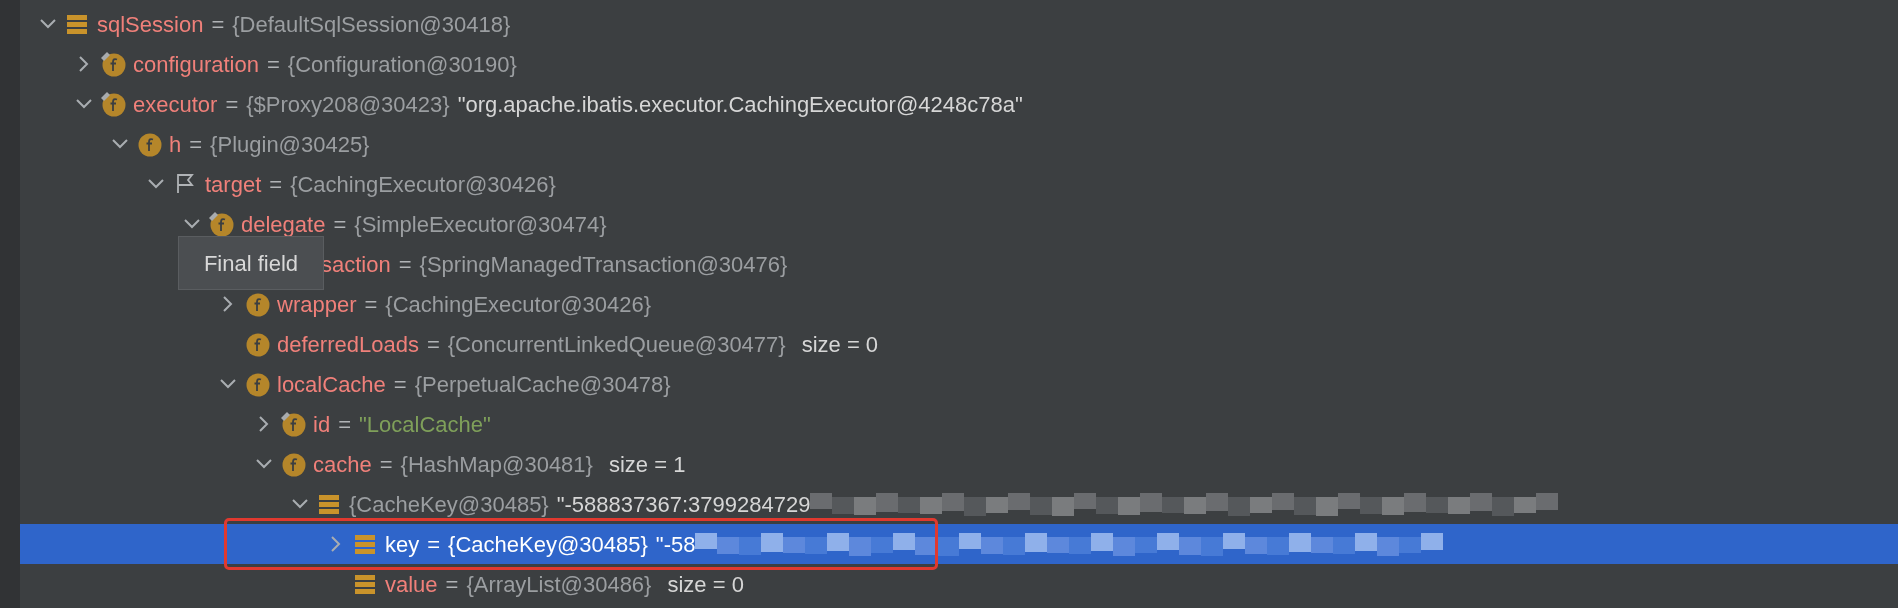  What do you see at coordinates (542, 384) in the screenshot?
I see `object-value: {PerpetualCache@30478}` at bounding box center [542, 384].